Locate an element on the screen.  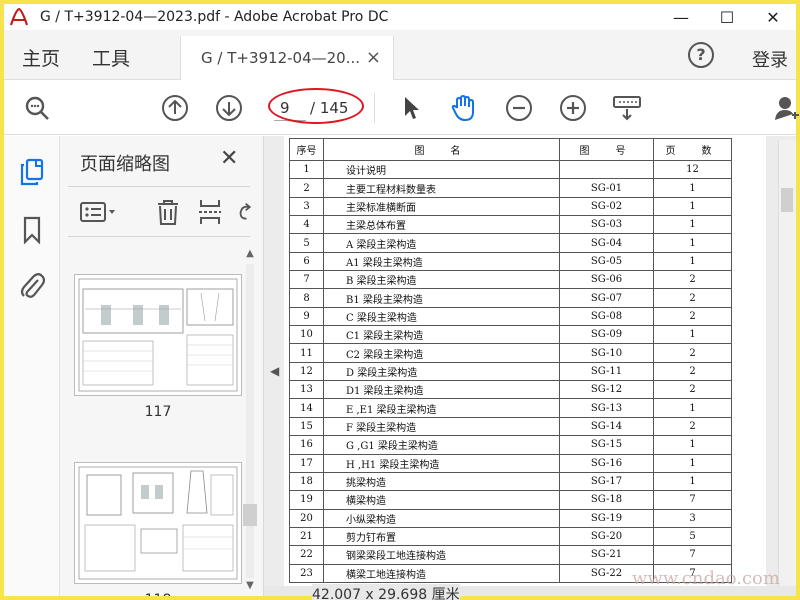
scrollbar-track is located at coordinates (250, 421).